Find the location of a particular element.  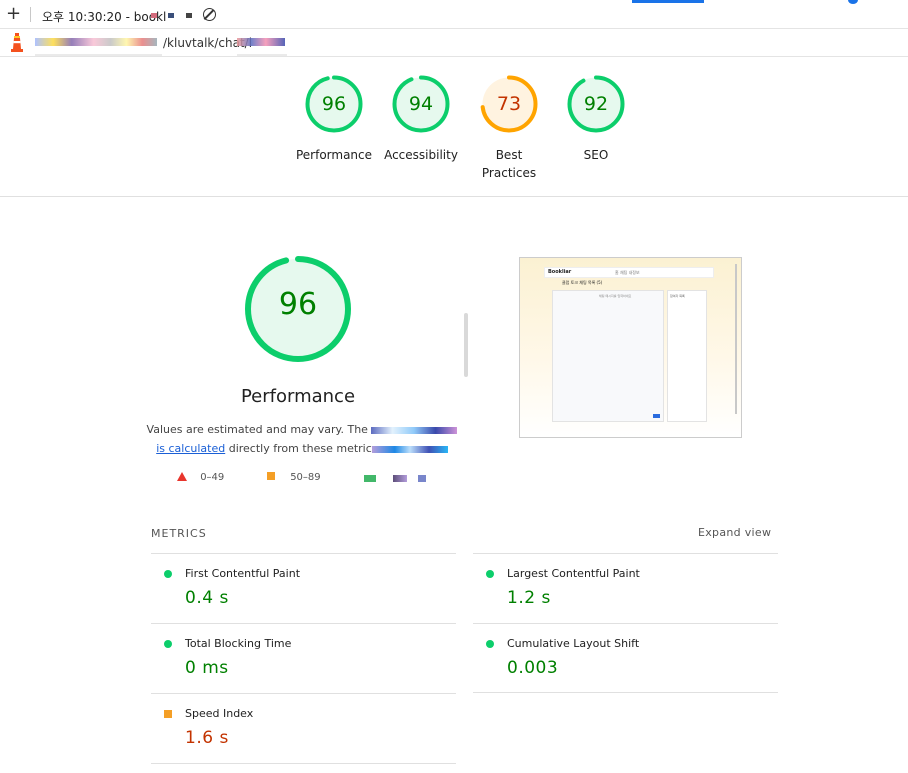

category-gauge-performance: 96 Performance is located at coordinates (334, 119).